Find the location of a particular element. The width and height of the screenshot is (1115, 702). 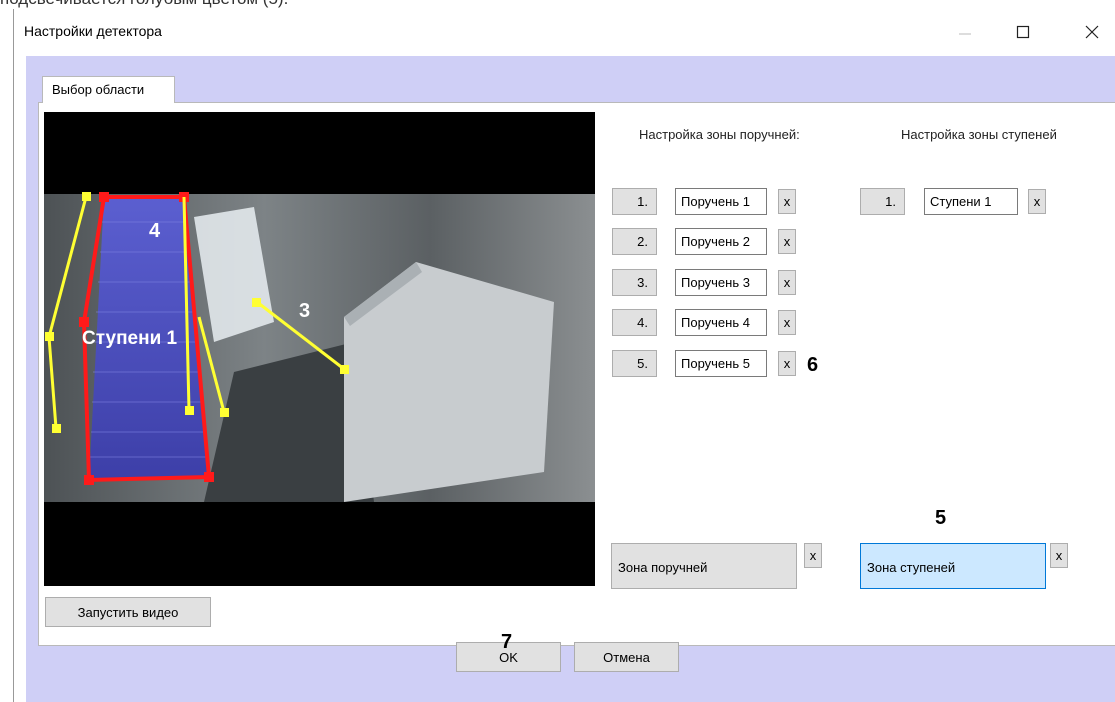

steps-1-name-field: Ступени 1 is located at coordinates (971, 201).